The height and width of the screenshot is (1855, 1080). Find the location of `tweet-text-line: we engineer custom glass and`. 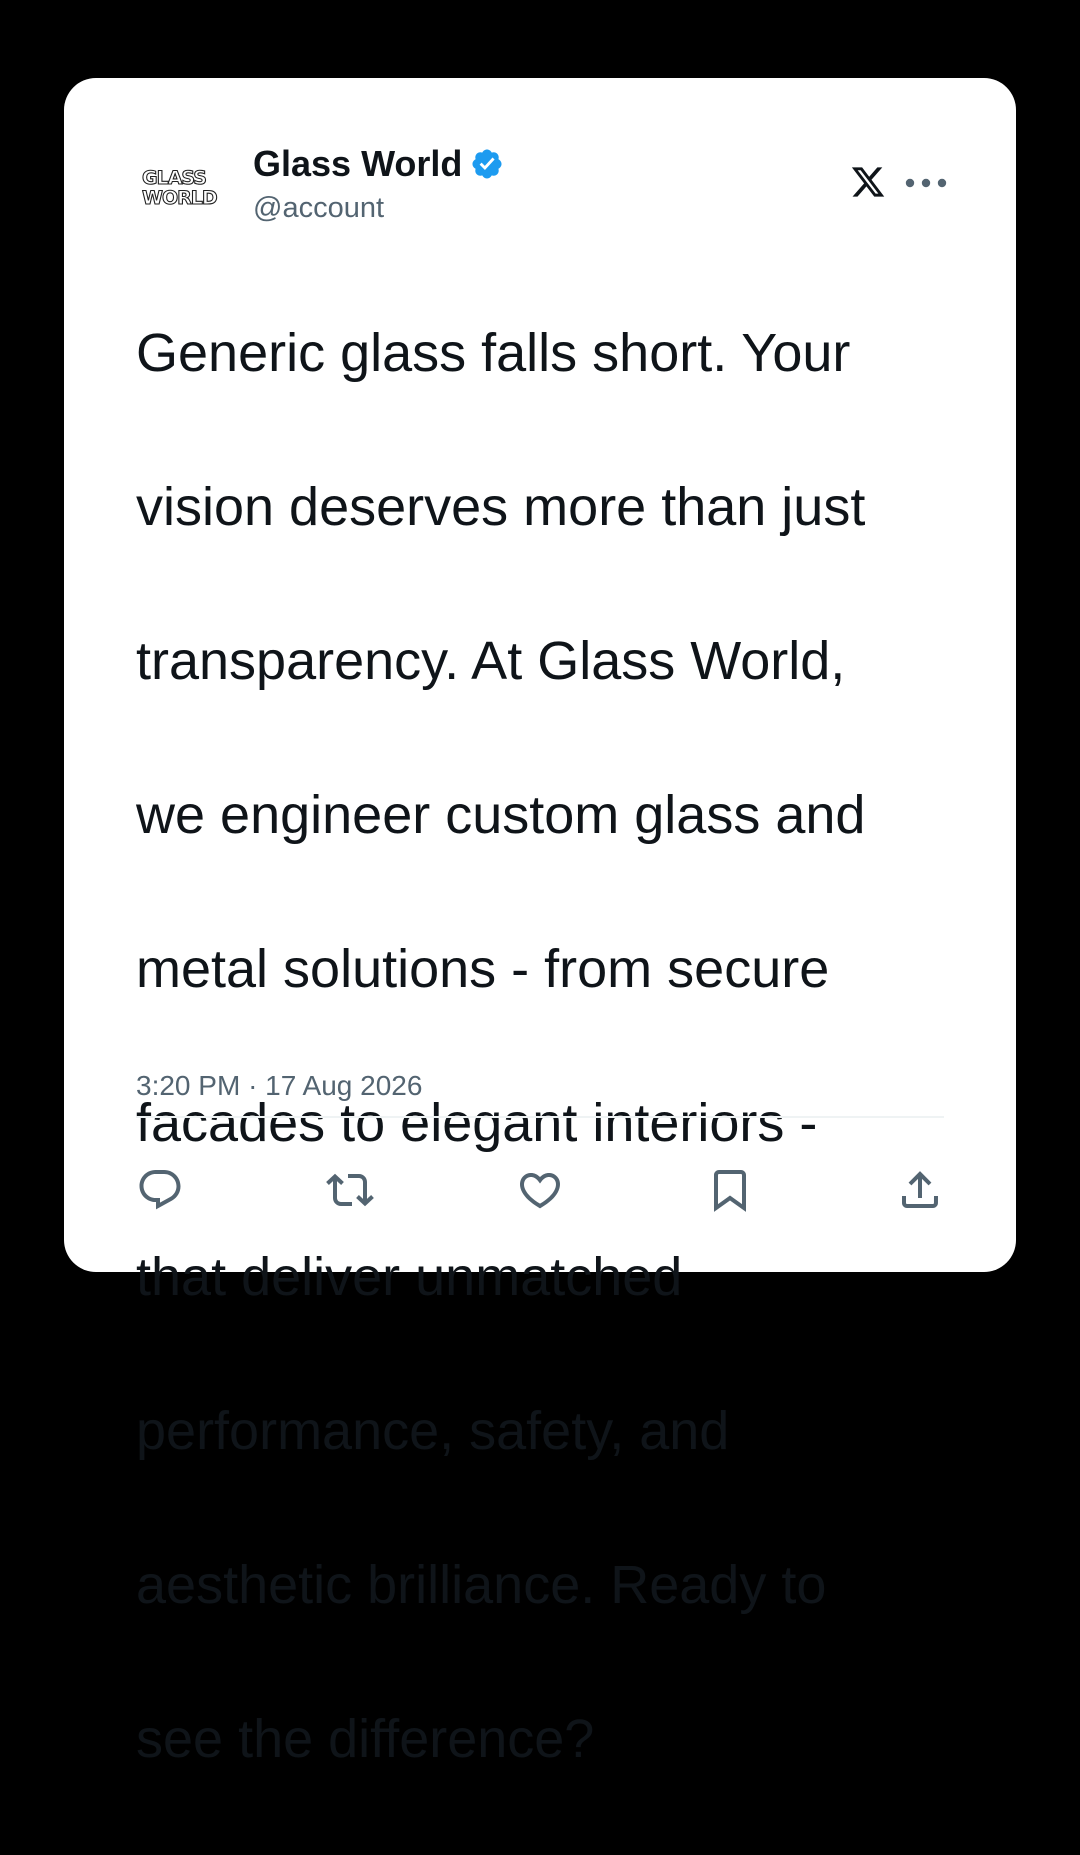

tweet-text-line: we engineer custom glass and is located at coordinates (501, 815).